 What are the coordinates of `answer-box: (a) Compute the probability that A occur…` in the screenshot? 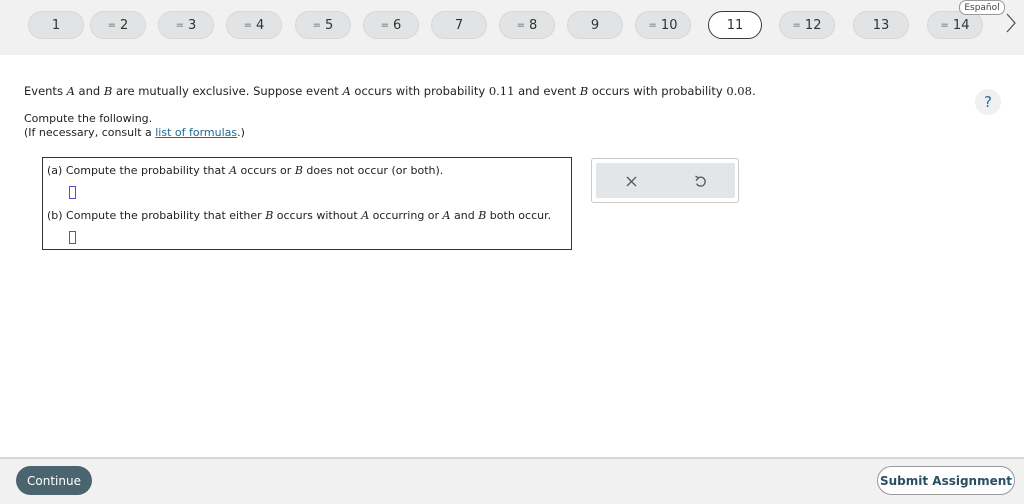 It's located at (307, 203).